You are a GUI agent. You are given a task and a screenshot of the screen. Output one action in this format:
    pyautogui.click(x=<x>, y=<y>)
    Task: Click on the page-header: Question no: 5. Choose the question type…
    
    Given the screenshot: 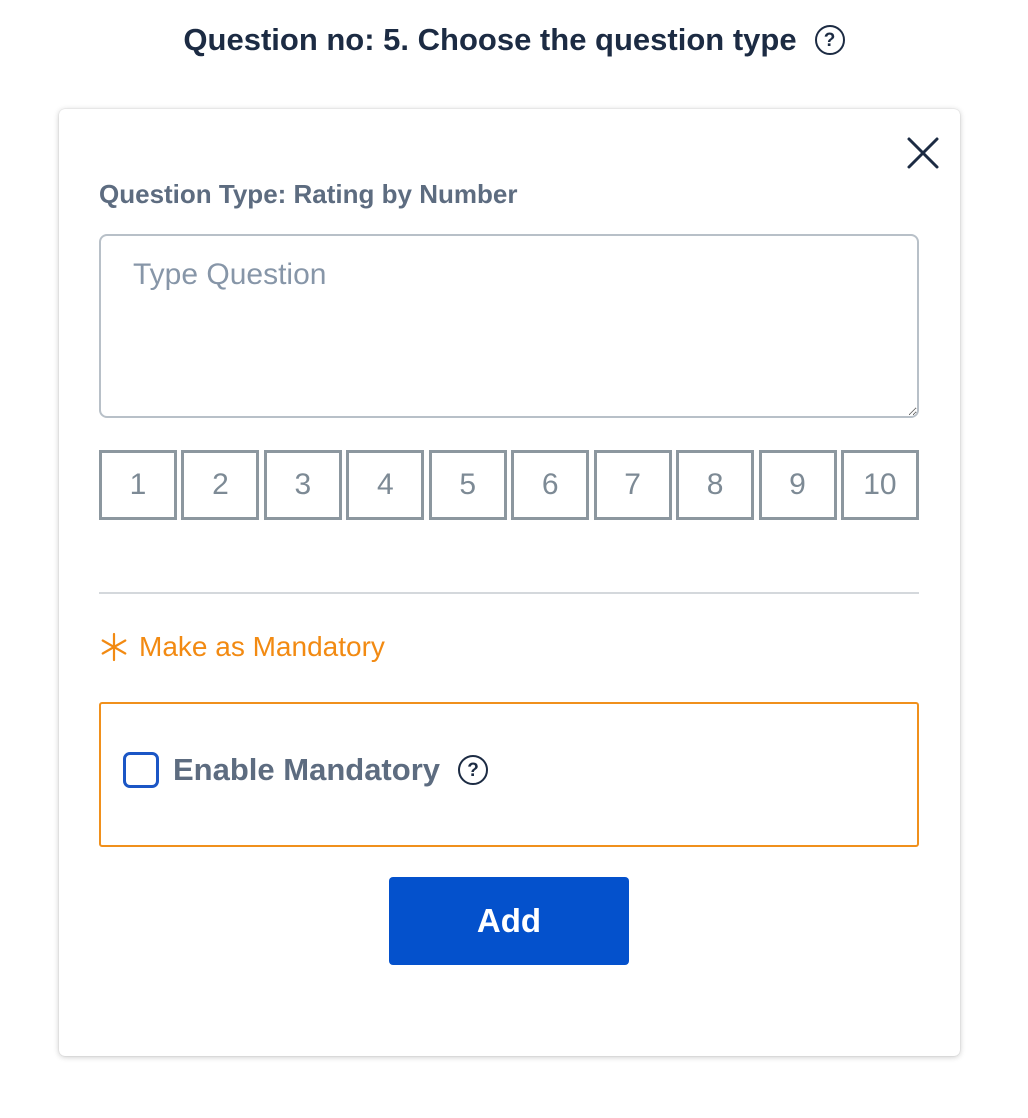 What is the action you would take?
    pyautogui.click(x=514, y=40)
    